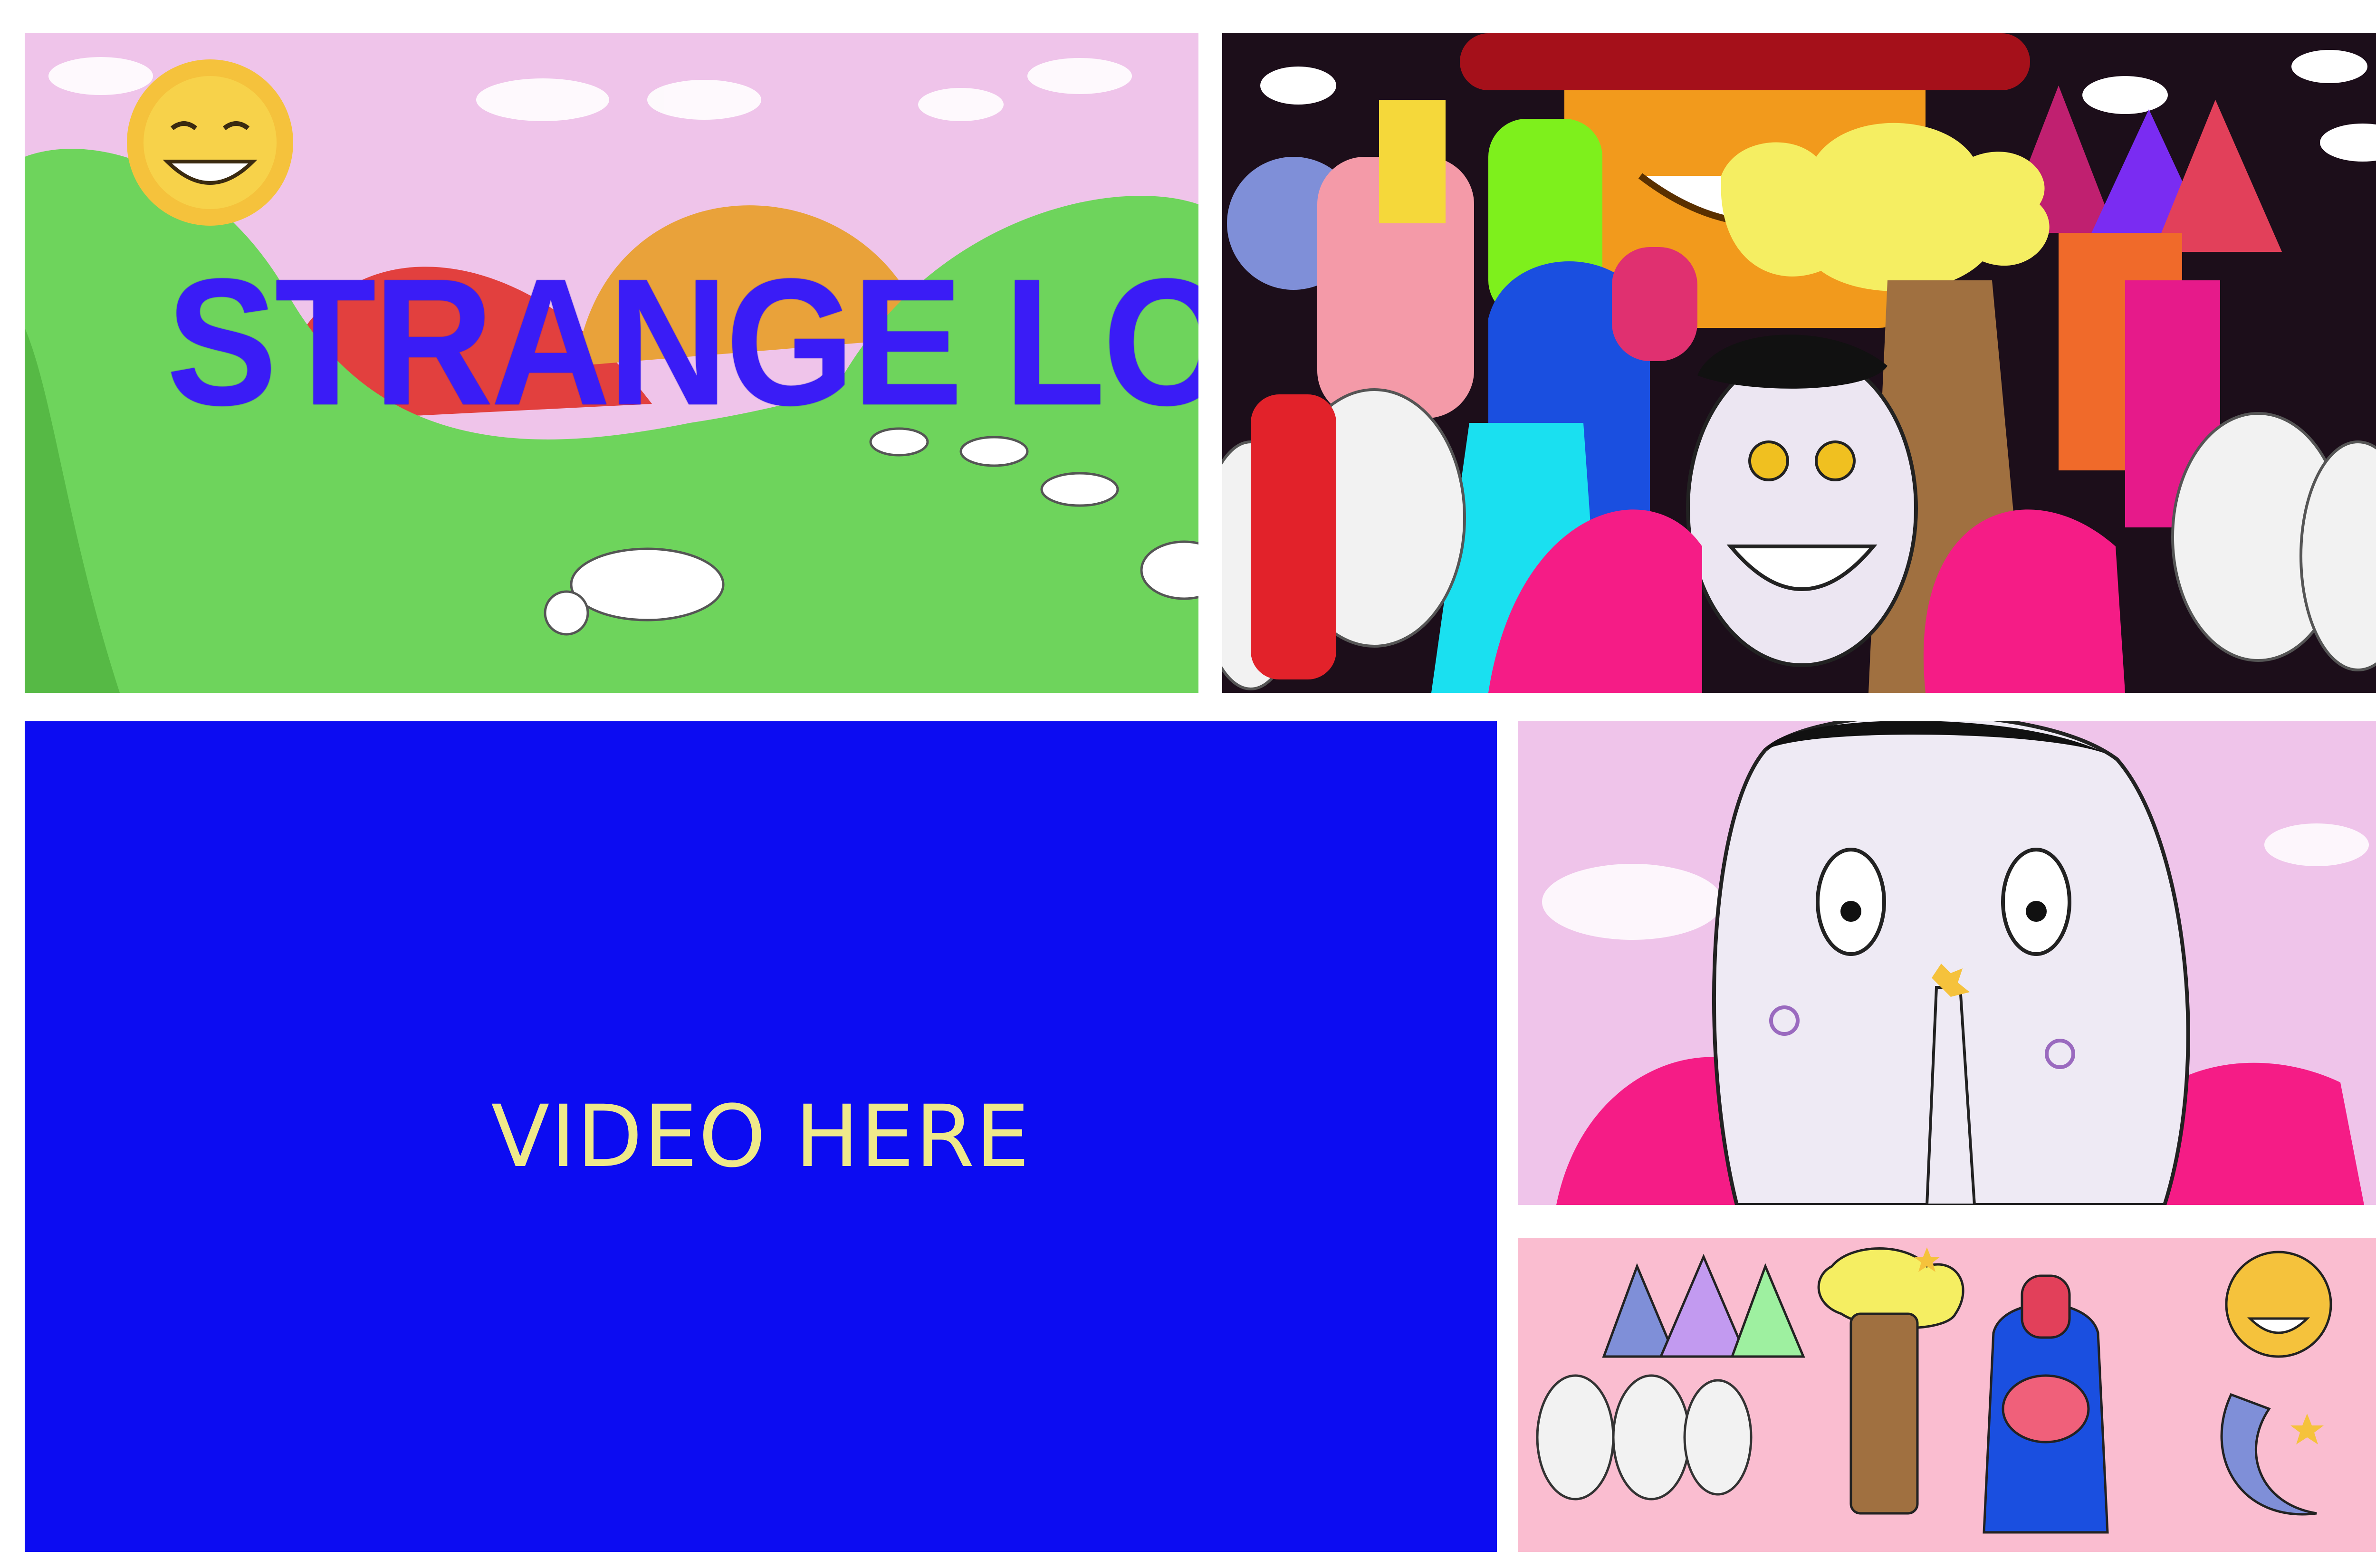  I want to click on face-closeup-illustration, so click(1947, 963).